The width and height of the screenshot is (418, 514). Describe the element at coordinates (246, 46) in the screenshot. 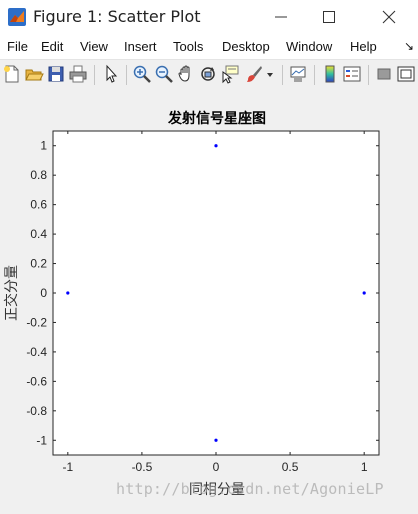

I see `menu-desktop: Desktop` at that location.